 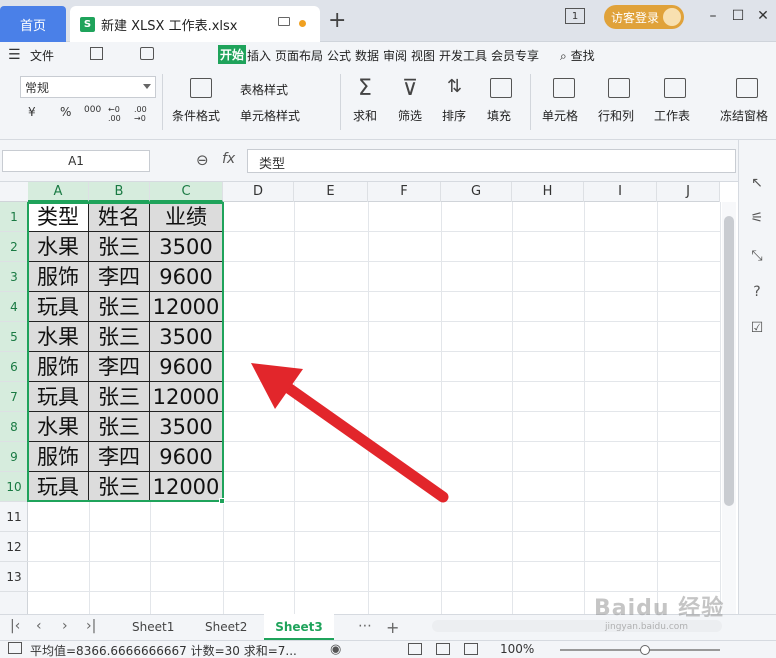 What do you see at coordinates (365, 88) in the screenshot?
I see `sum-icon: Σ` at bounding box center [365, 88].